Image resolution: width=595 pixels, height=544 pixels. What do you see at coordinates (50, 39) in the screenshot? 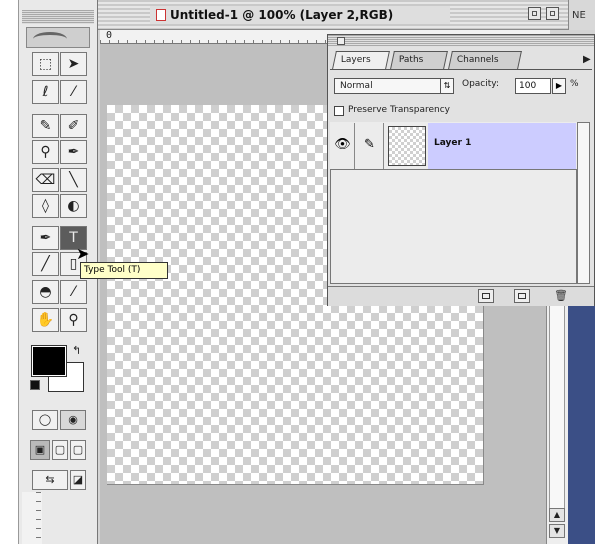
I see `logo-eye-icon` at bounding box center [50, 39].